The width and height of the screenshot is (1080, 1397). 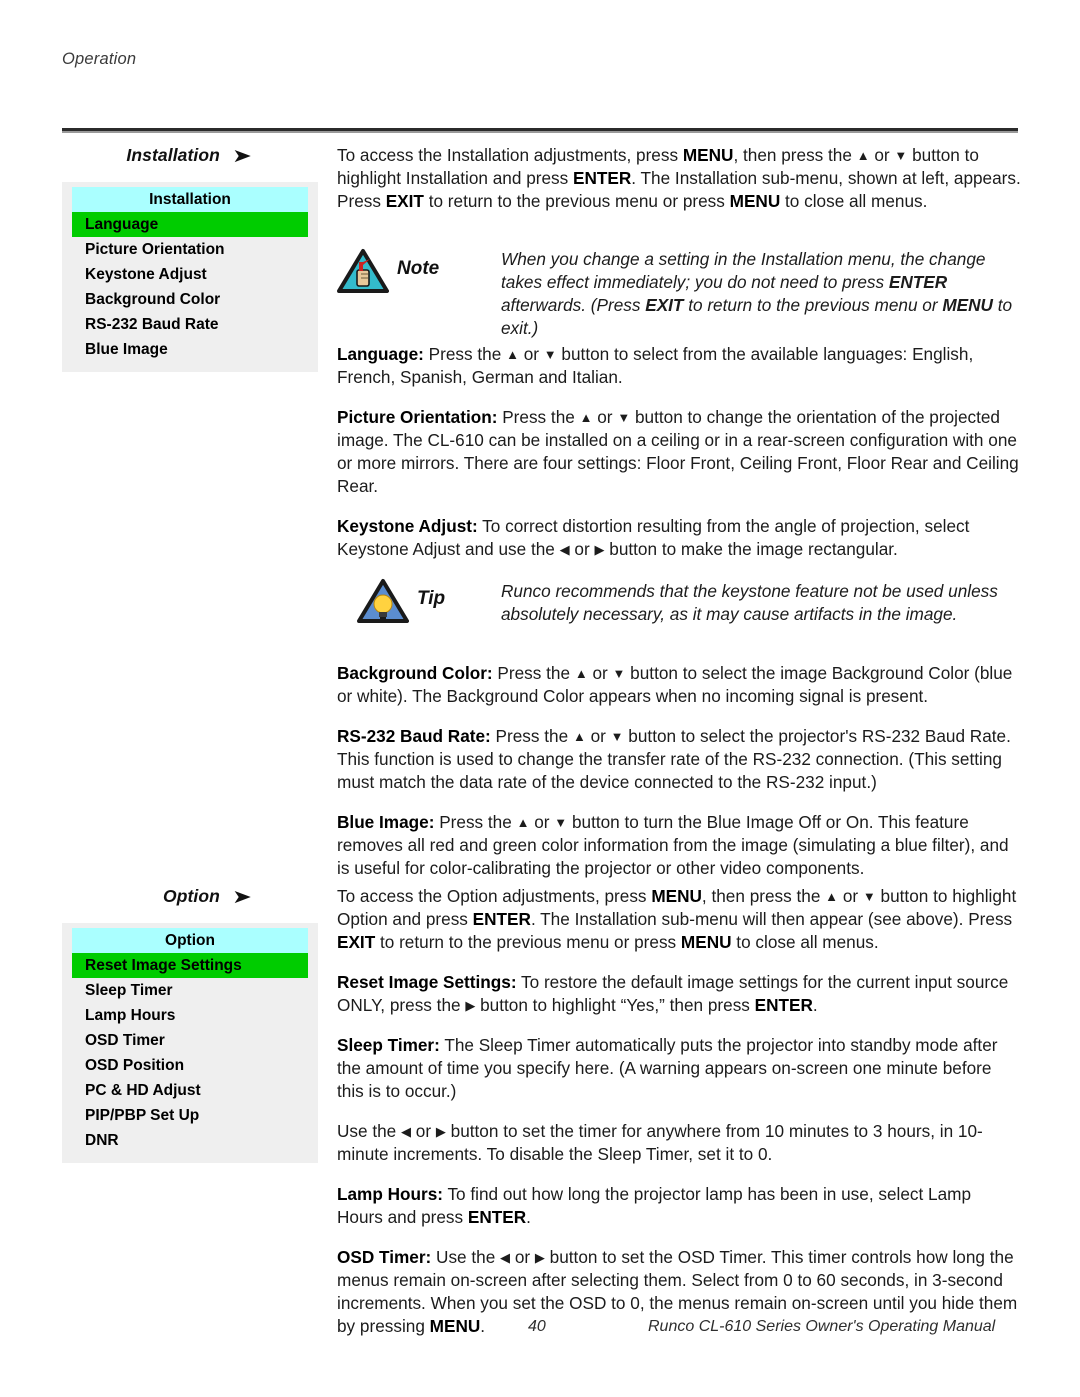 I want to click on section-label-option-text: Option, so click(x=191, y=896).